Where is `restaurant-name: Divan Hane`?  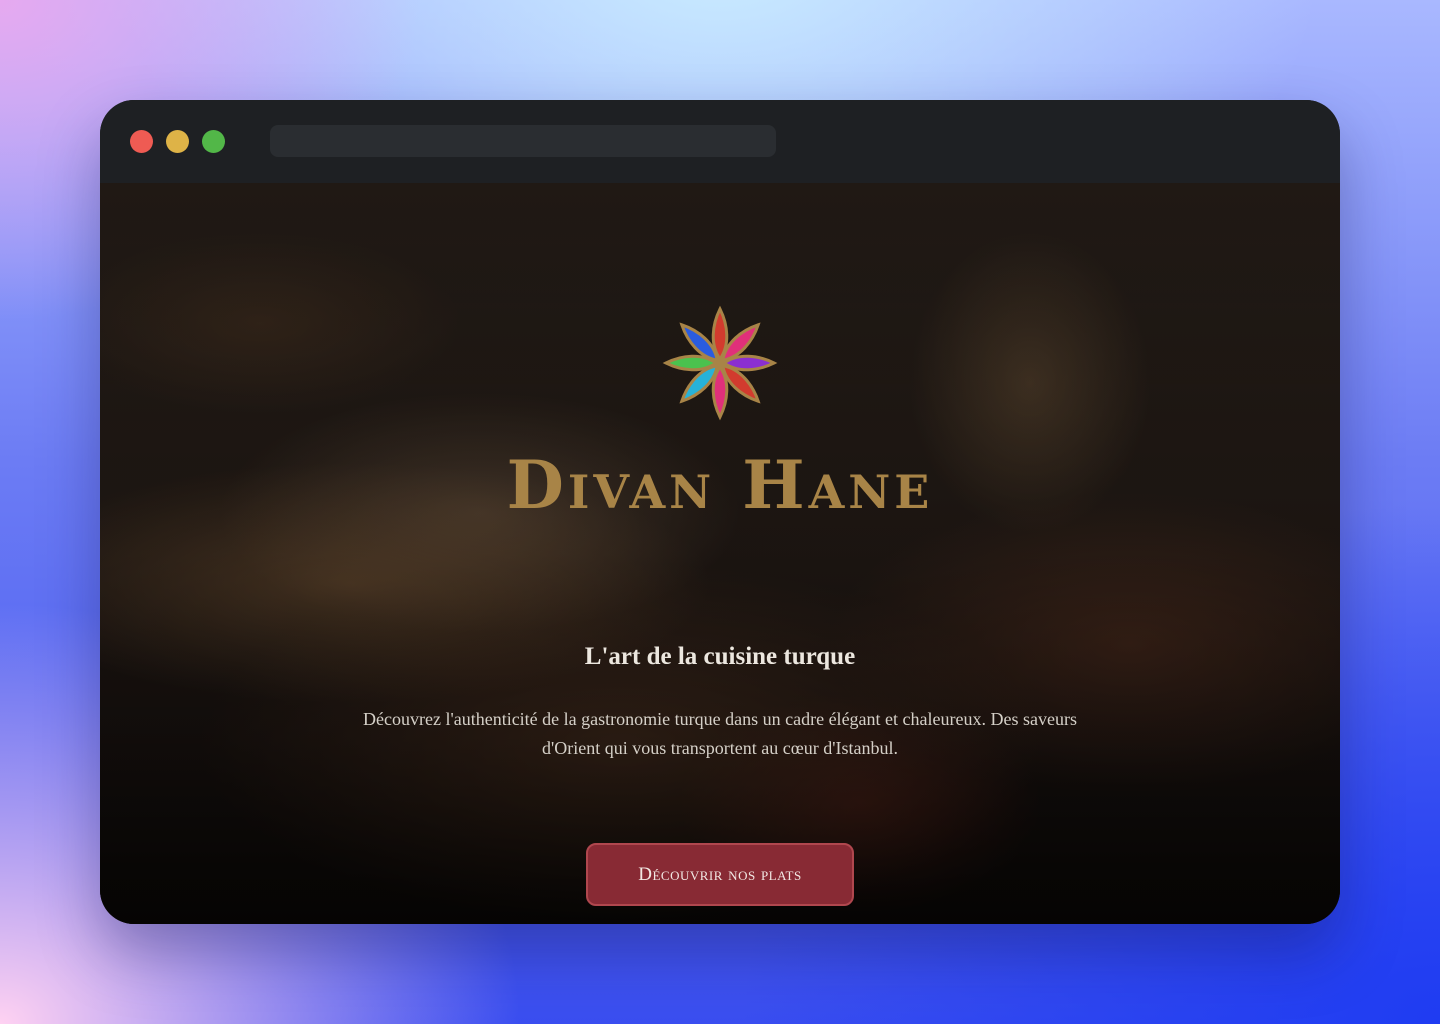 restaurant-name: Divan Hane is located at coordinates (720, 485).